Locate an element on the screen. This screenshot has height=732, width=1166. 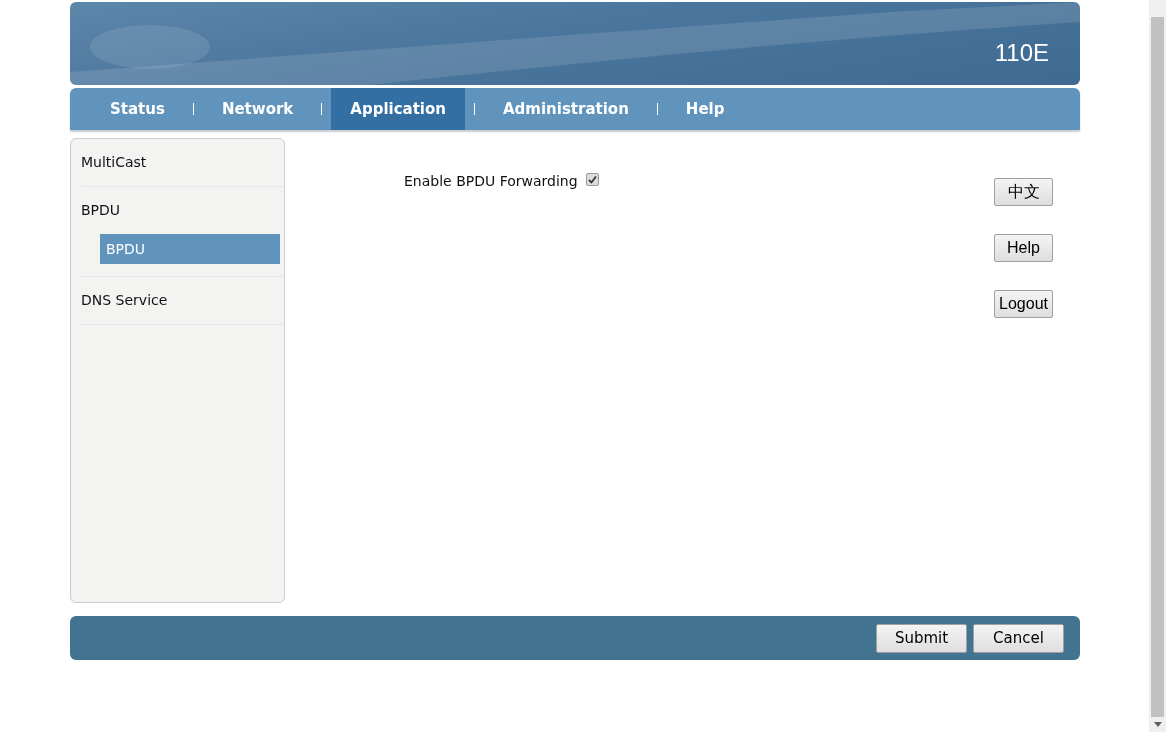
option-label: Enable BPDU Forwarding is located at coordinates (491, 181).